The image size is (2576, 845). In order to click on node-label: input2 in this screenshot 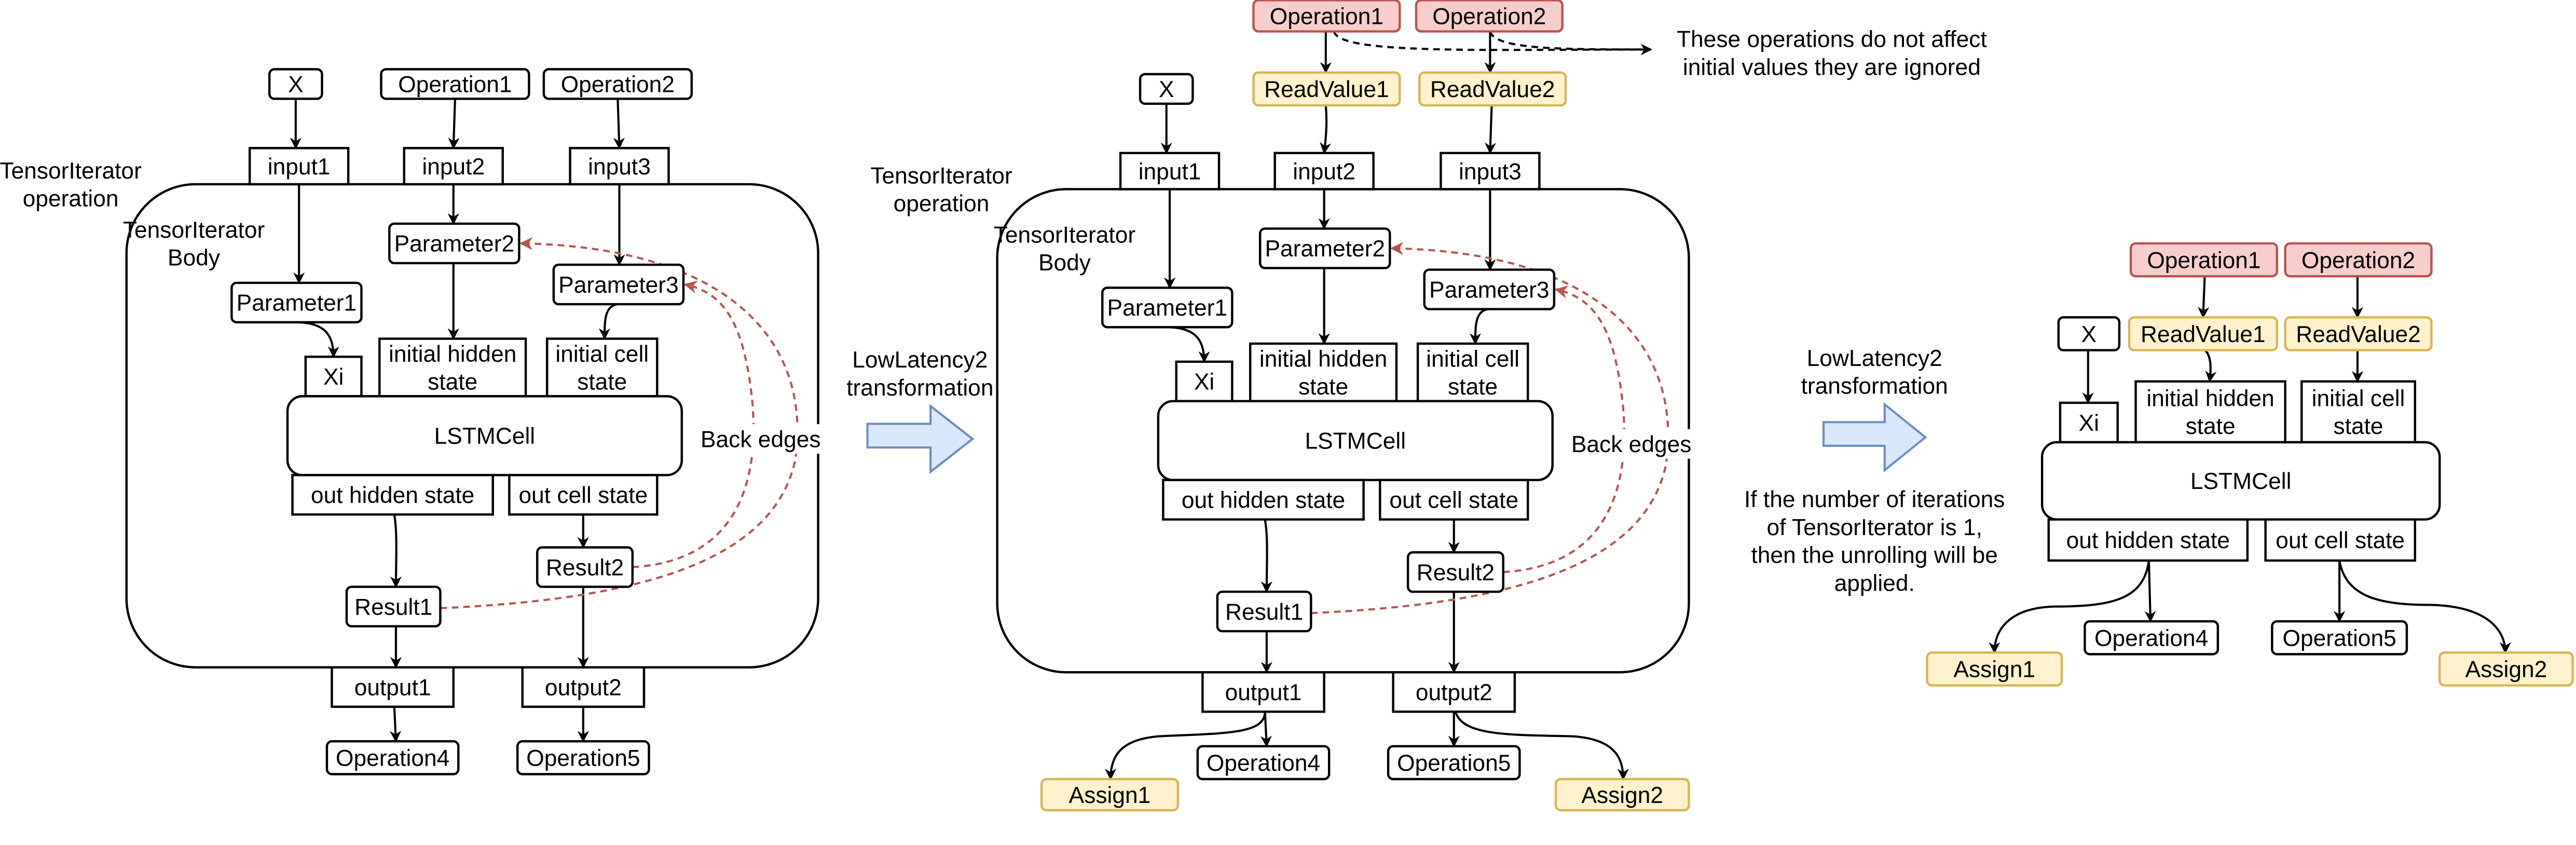, I will do `click(453, 167)`.